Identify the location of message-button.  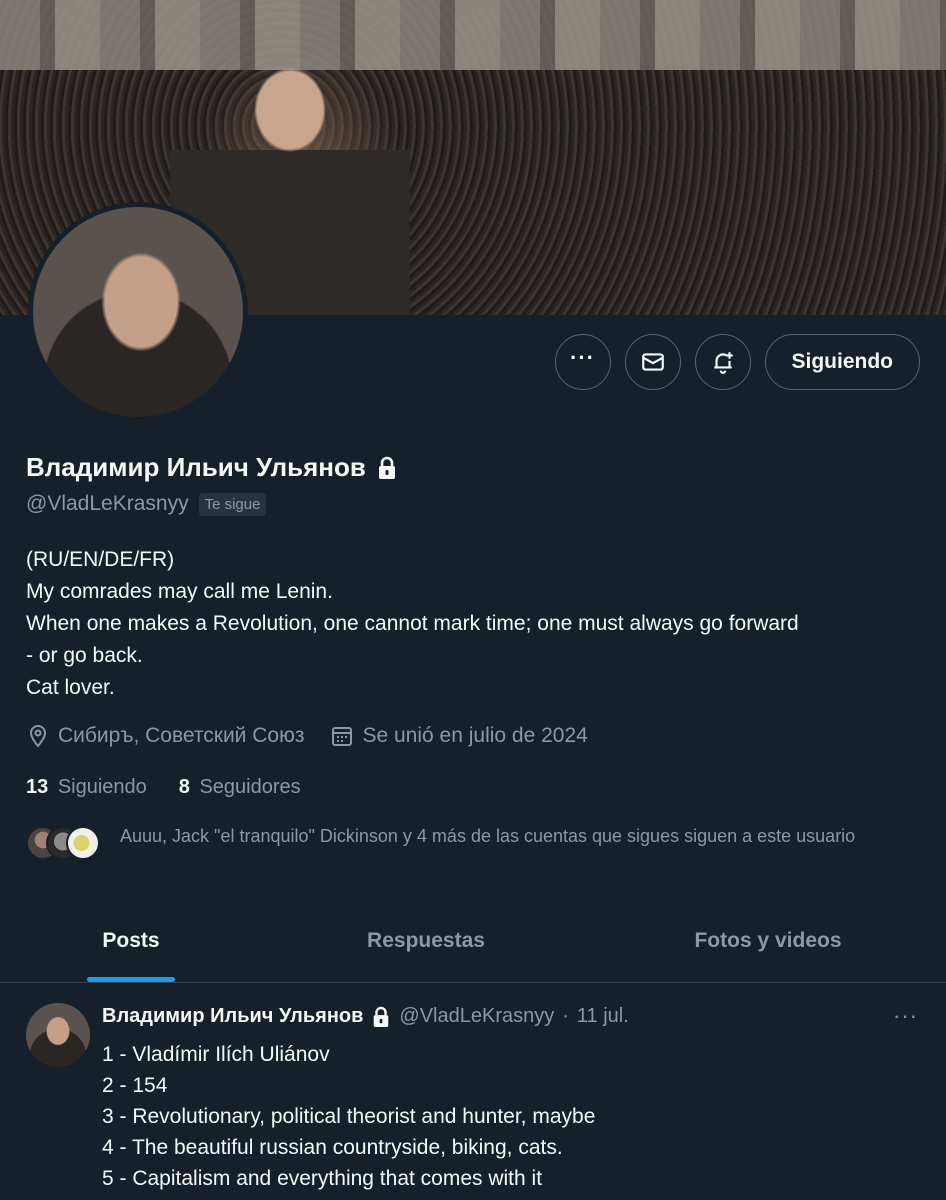
(652, 362).